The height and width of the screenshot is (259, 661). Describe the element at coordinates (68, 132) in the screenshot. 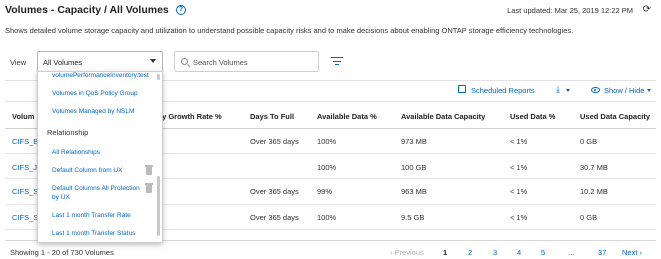

I see `dropdown-section-header: Relationship` at that location.